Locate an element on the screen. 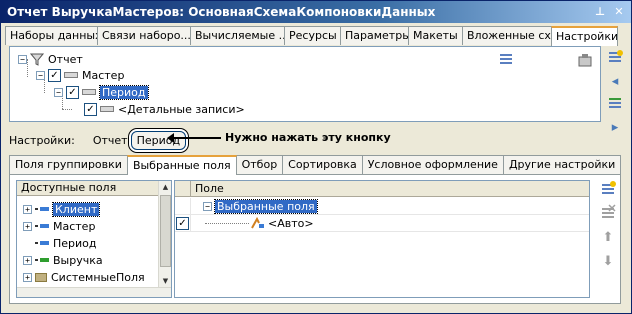 The height and width of the screenshot is (314, 632). field-item: Период is located at coordinates (66, 243).